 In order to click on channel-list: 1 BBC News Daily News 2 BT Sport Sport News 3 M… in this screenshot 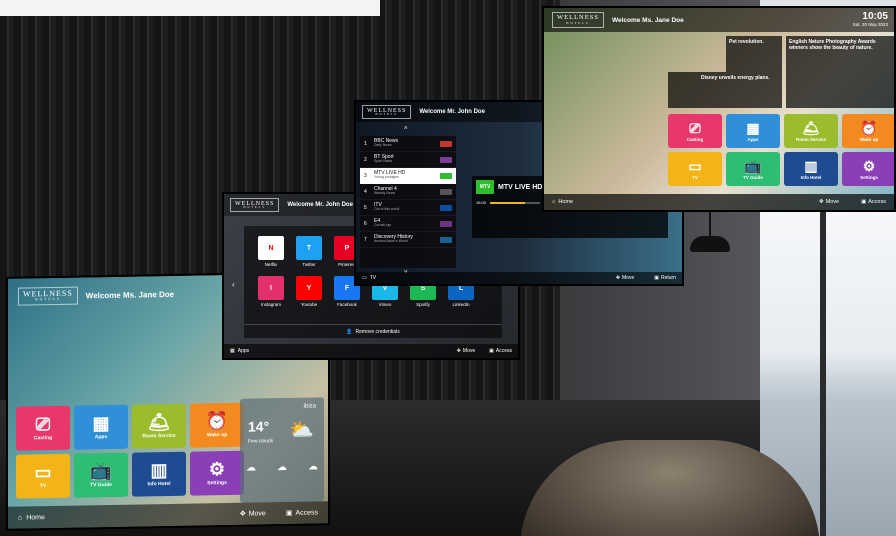, I will do `click(408, 202)`.